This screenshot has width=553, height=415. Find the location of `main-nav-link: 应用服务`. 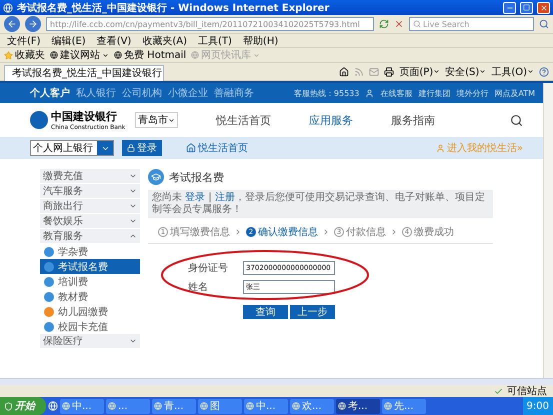

main-nav-link: 应用服务 is located at coordinates (331, 120).